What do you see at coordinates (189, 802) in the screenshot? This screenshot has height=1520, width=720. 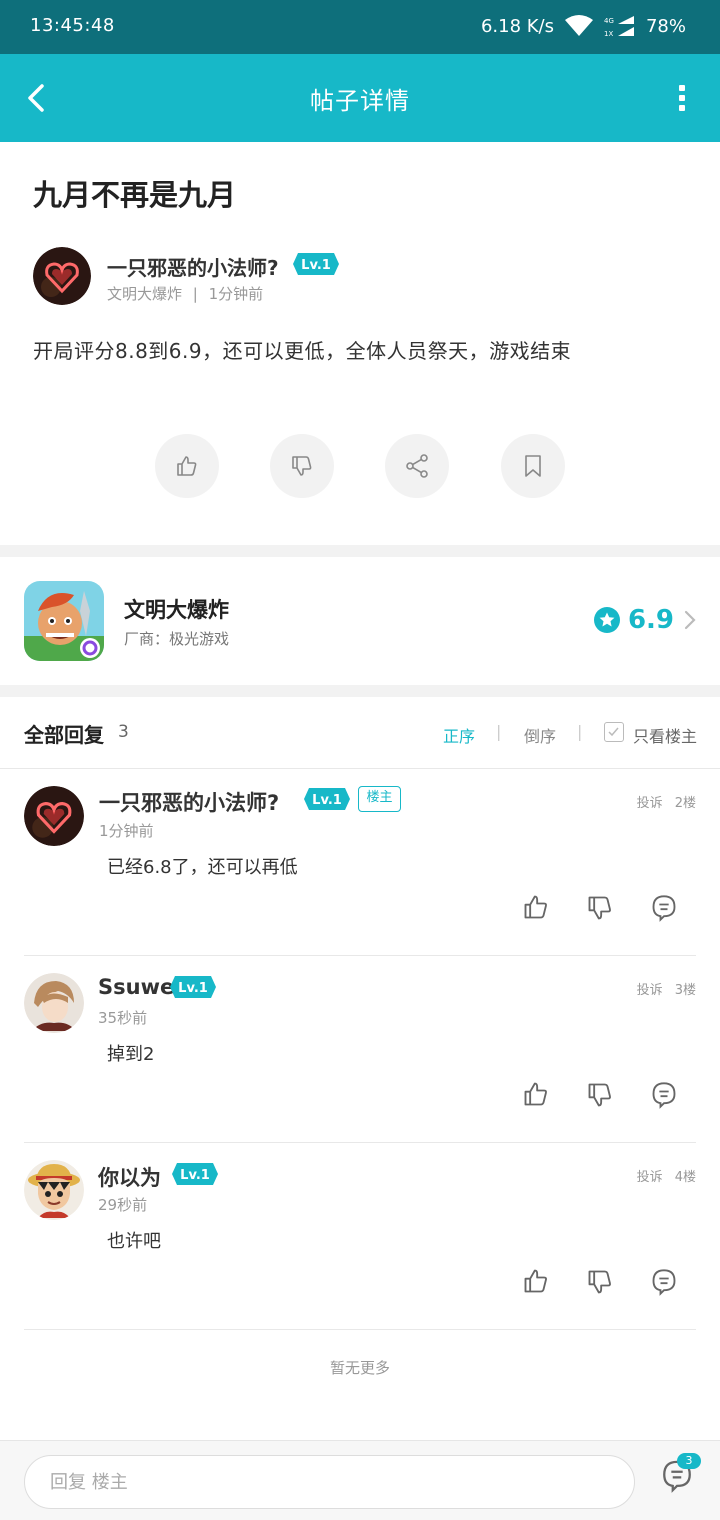 I see `reply-author-name: 一只邪恶的小法师?` at bounding box center [189, 802].